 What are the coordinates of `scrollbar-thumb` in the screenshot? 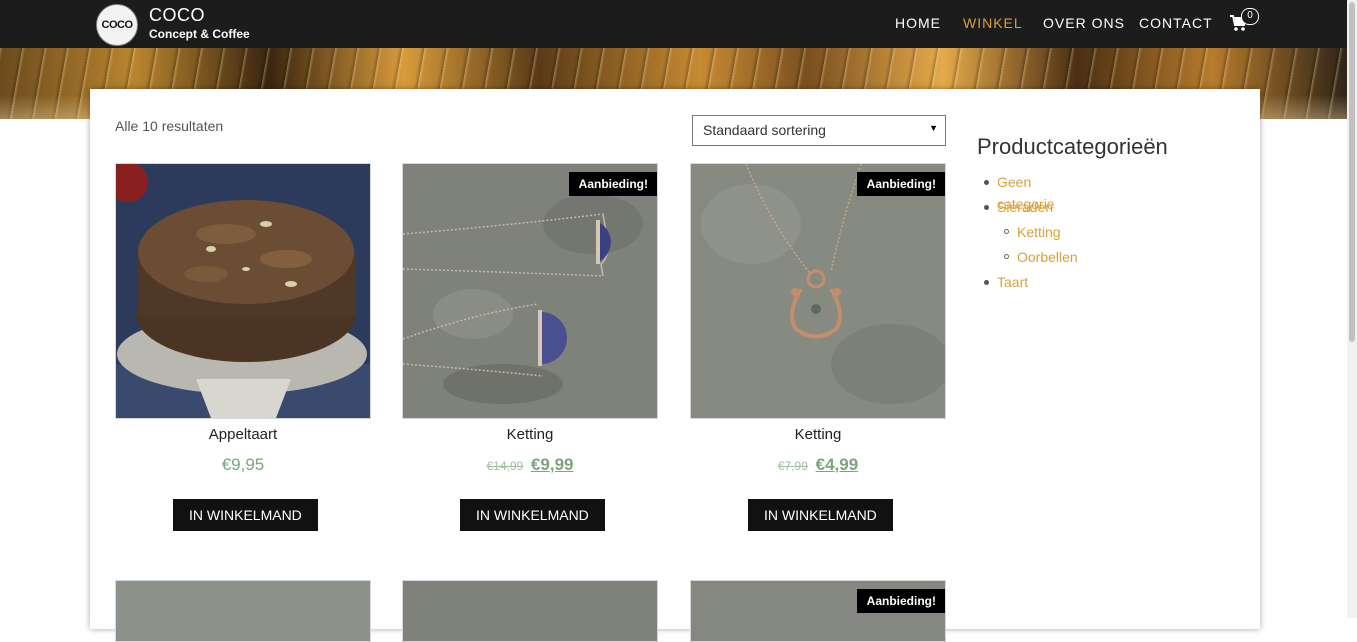 It's located at (1352, 172).